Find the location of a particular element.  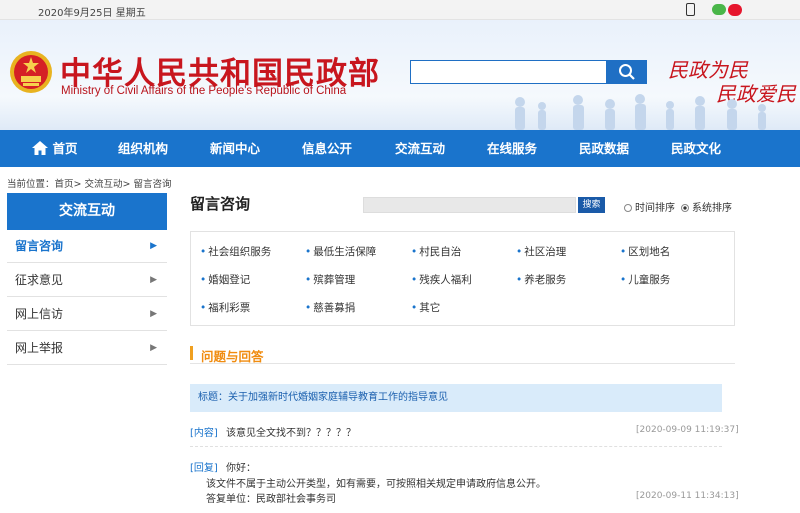

main-navigation: 首页 组织机构 新闻中心 信息公开 交流互动 在线服务 民政数据 民政文化 is located at coordinates (400, 148).